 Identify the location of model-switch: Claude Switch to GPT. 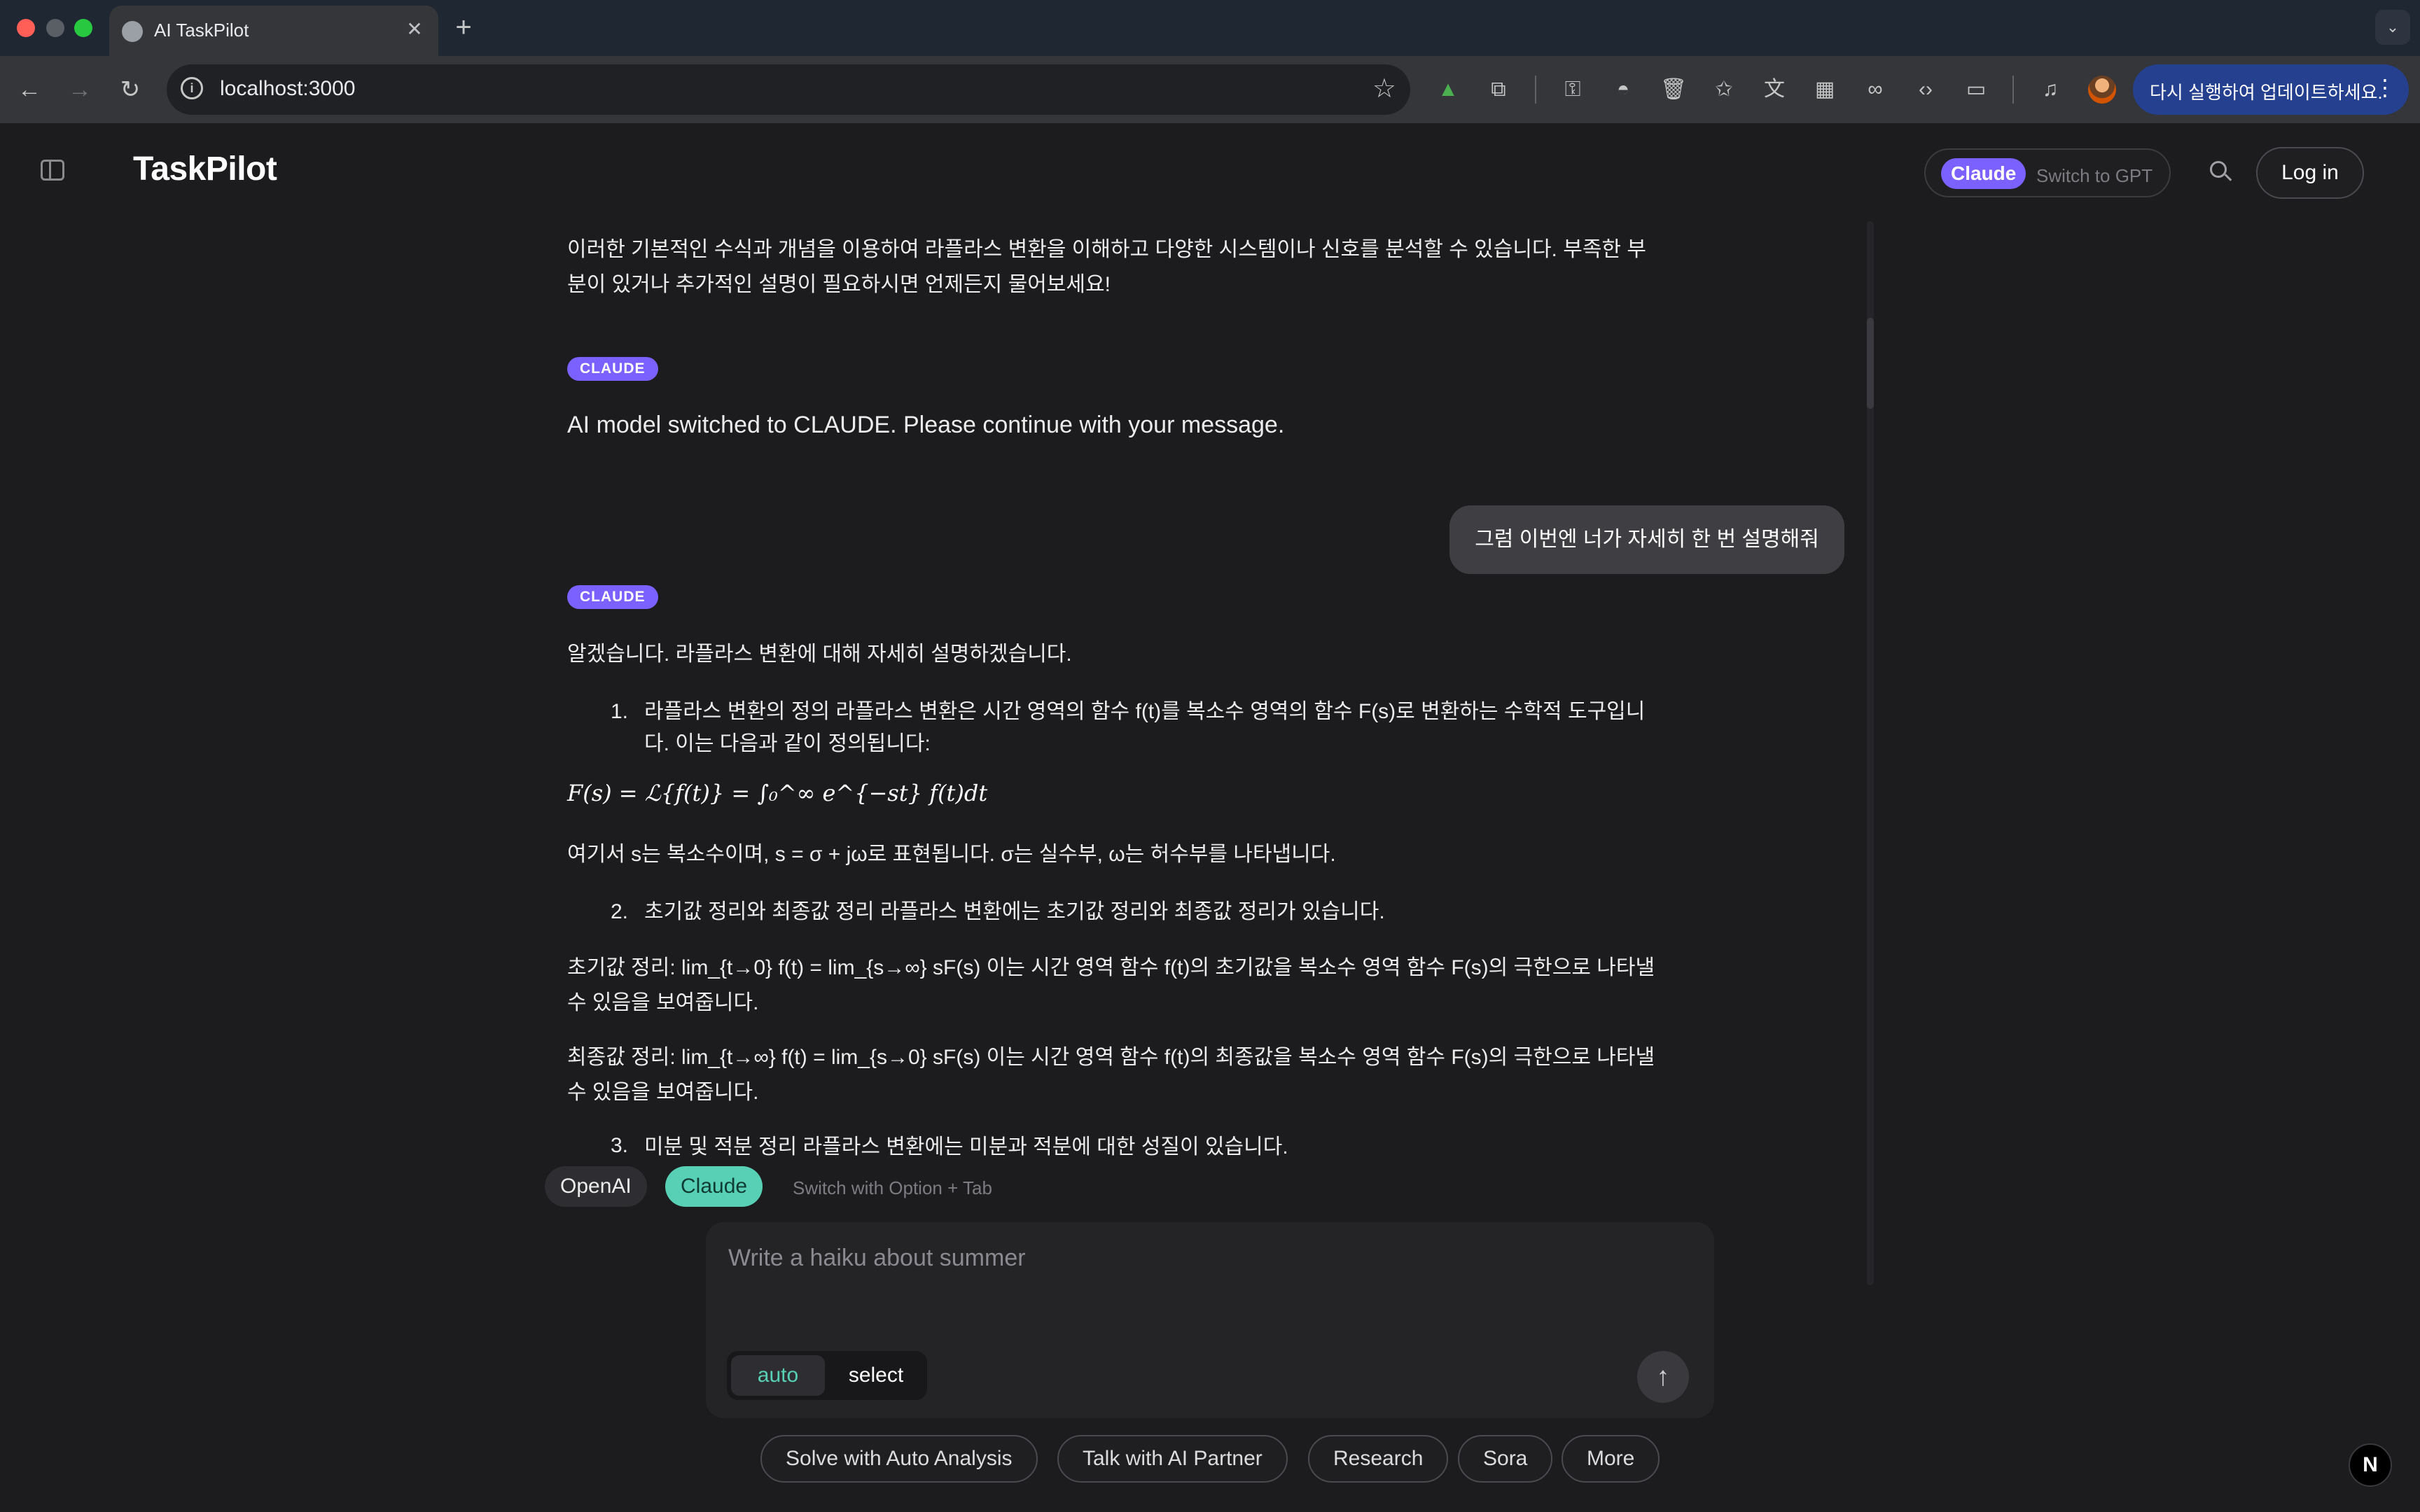
(2047, 172).